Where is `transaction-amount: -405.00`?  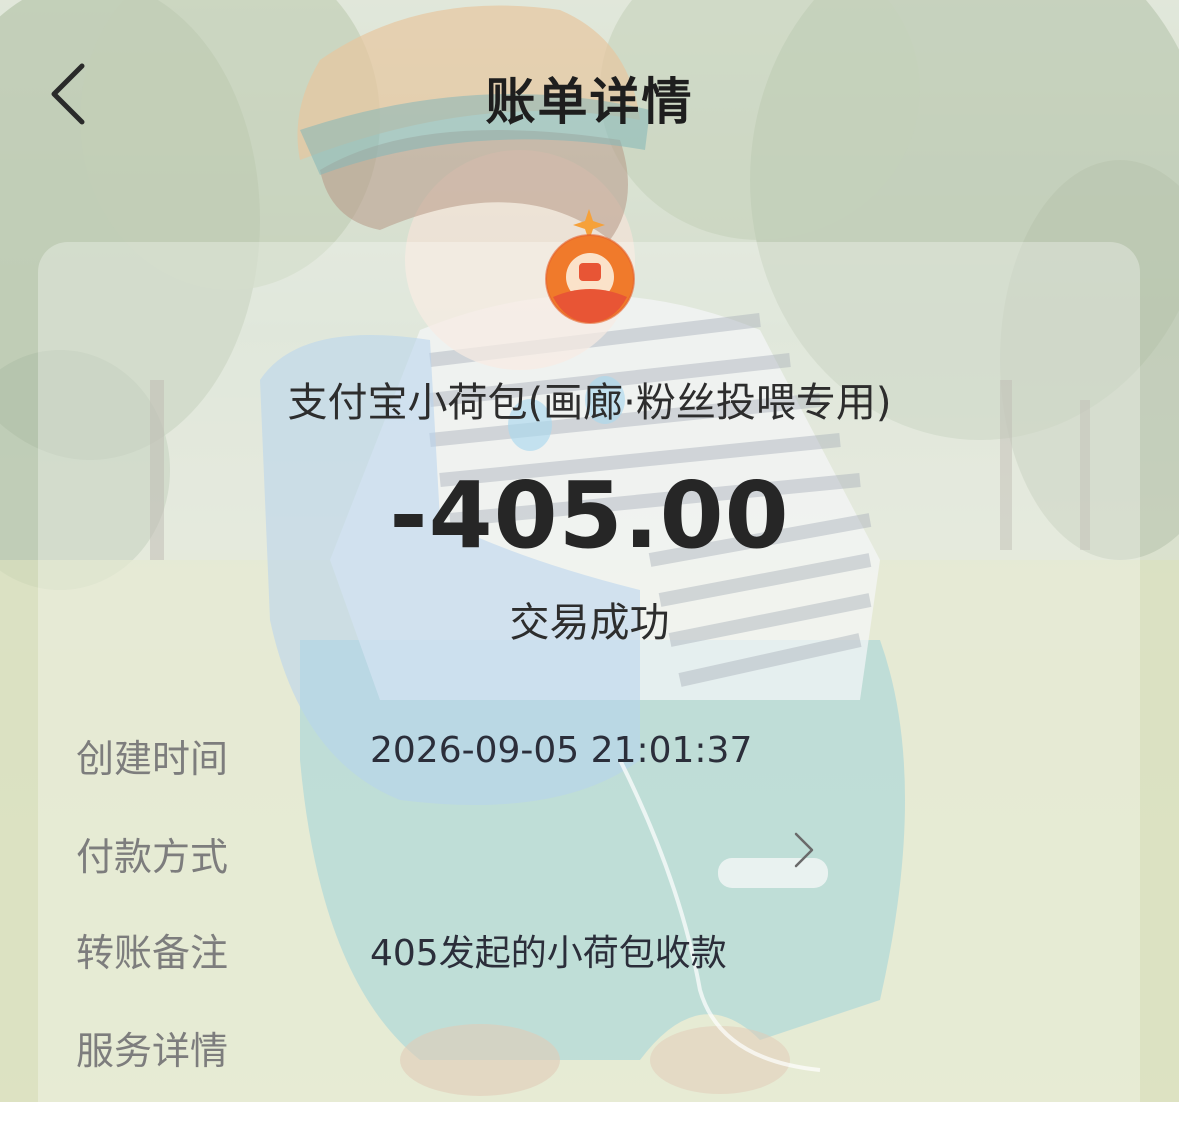 transaction-amount: -405.00 is located at coordinates (589, 515).